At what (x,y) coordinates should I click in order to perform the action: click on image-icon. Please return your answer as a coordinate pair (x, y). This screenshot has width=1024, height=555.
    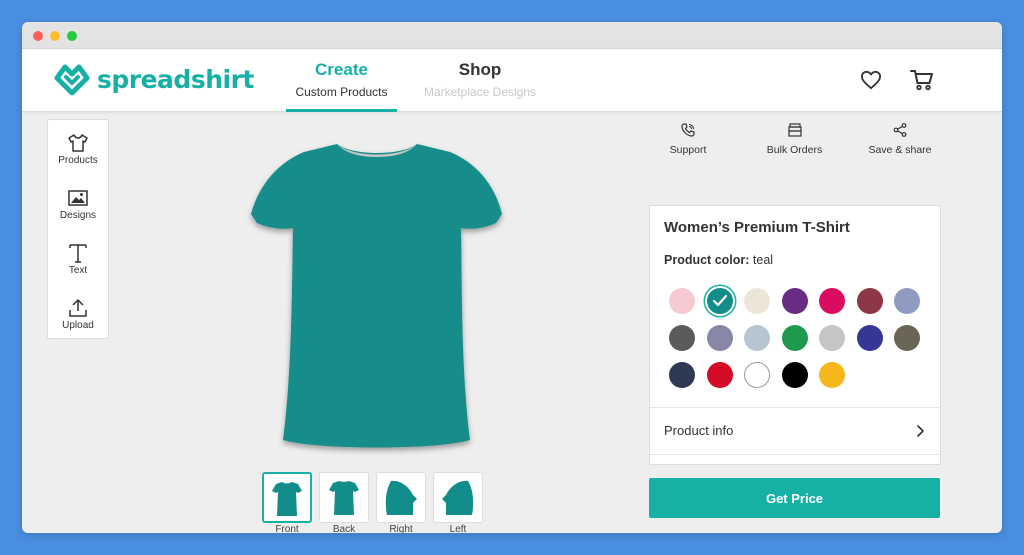
    Looking at the image, I should click on (78, 198).